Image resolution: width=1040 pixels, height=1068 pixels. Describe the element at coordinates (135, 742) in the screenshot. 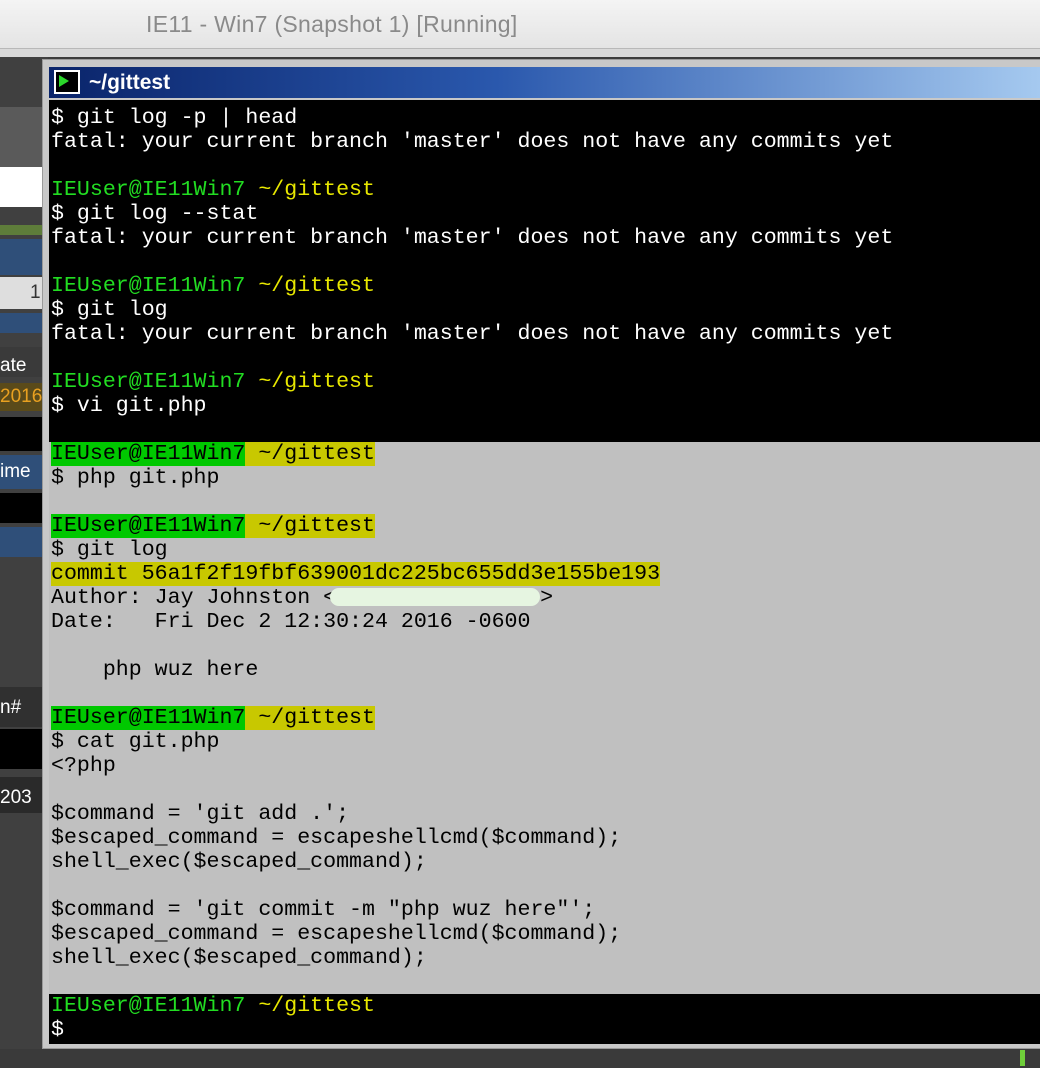

I see `cmd-line: $ cat git.php` at that location.